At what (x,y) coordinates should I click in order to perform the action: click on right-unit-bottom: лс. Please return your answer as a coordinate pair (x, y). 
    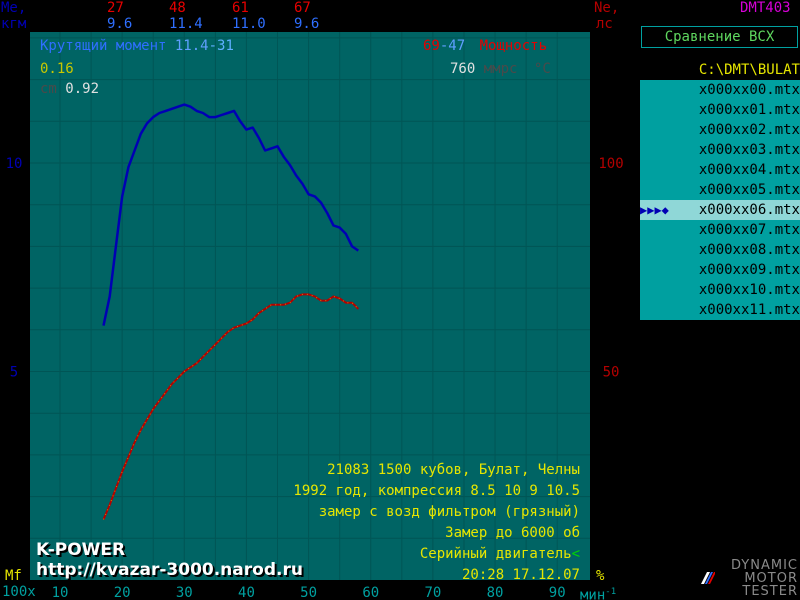
    Looking at the image, I should click on (604, 24).